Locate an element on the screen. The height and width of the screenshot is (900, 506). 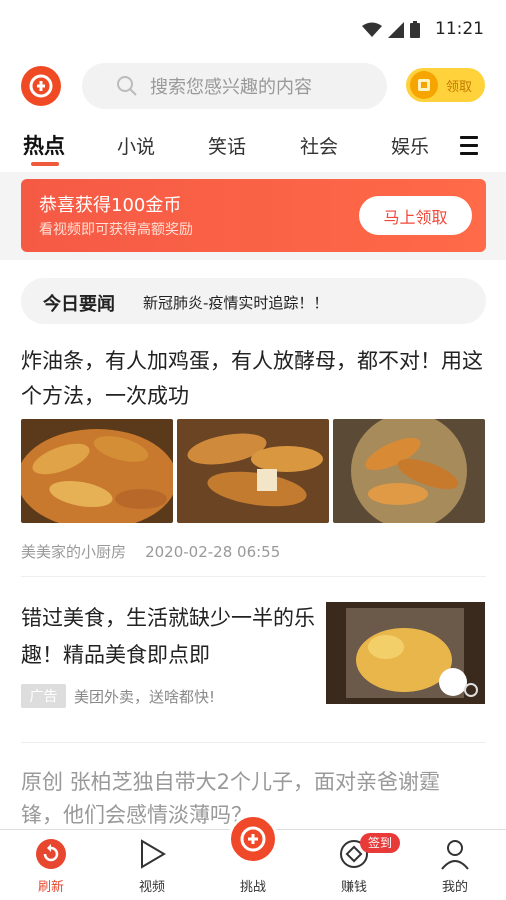
nav-label: 挑战 is located at coordinates (252, 887).